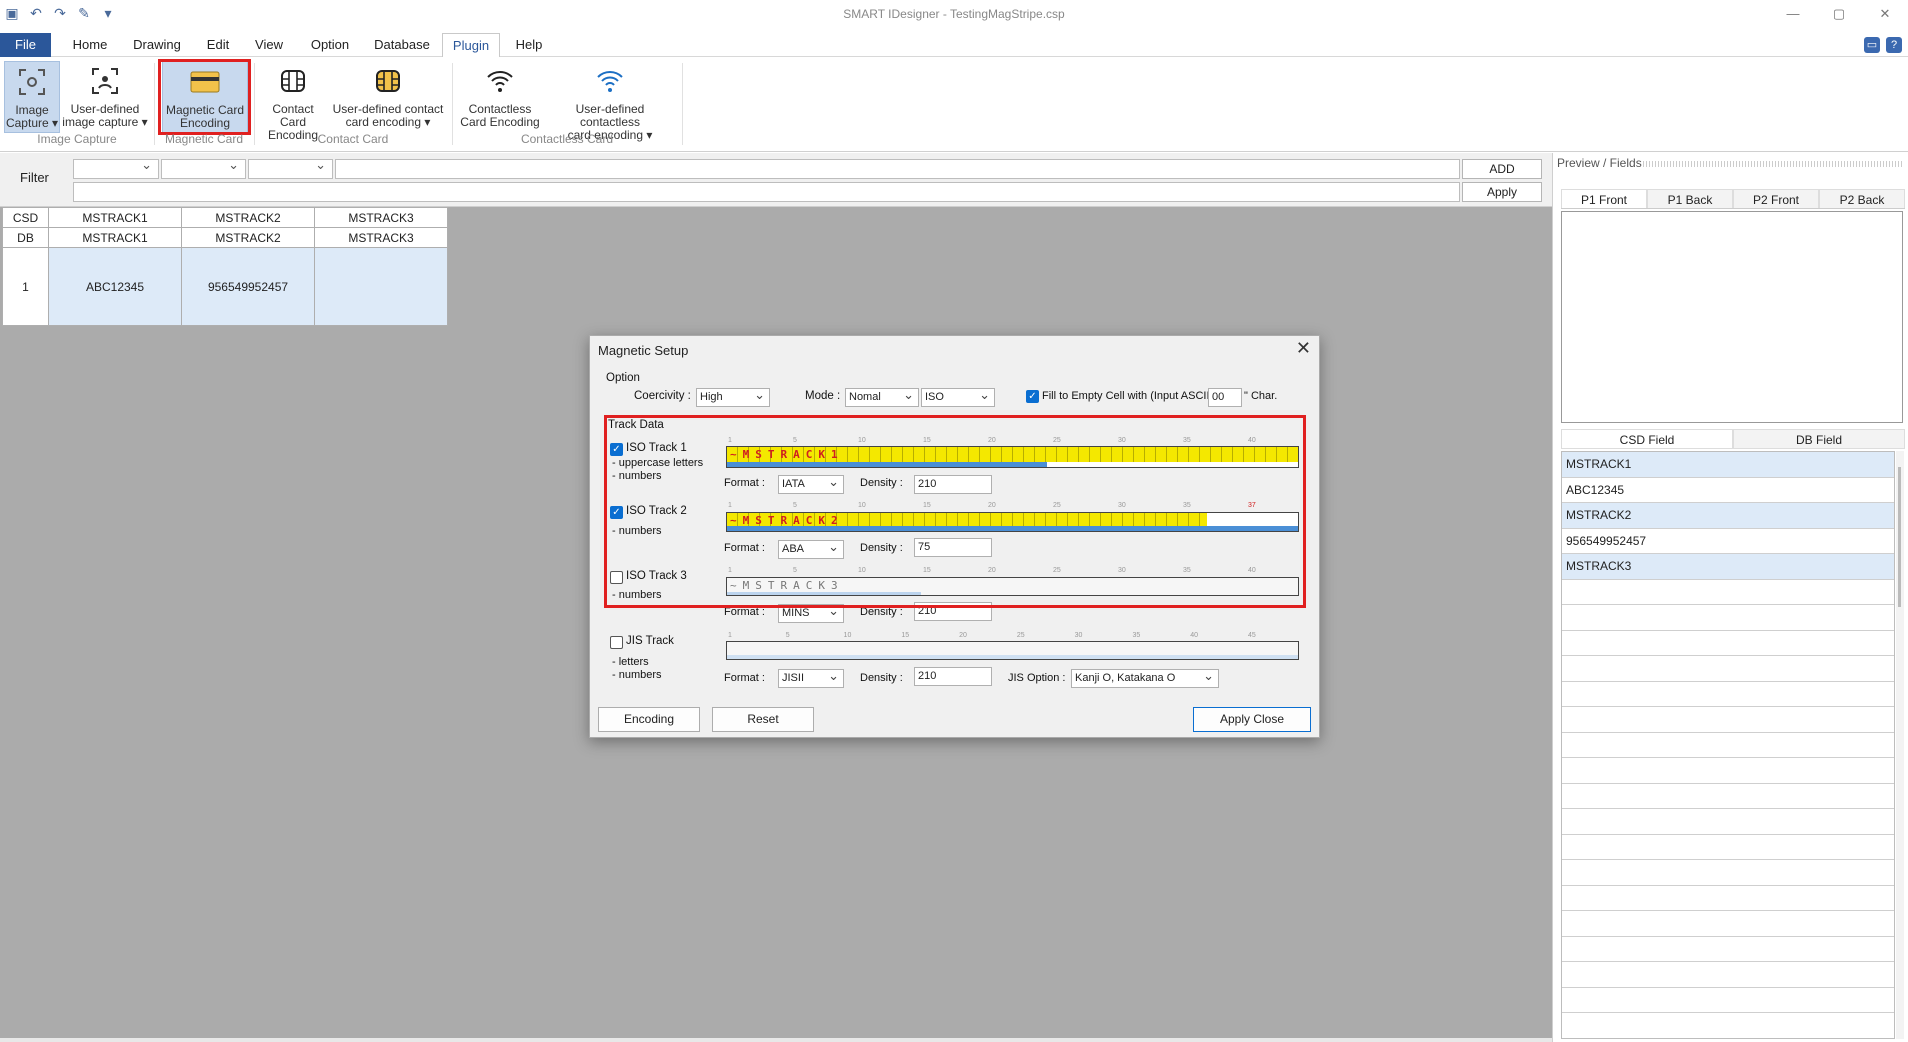  I want to click on tab-p2-back: P2 Back, so click(1862, 198).